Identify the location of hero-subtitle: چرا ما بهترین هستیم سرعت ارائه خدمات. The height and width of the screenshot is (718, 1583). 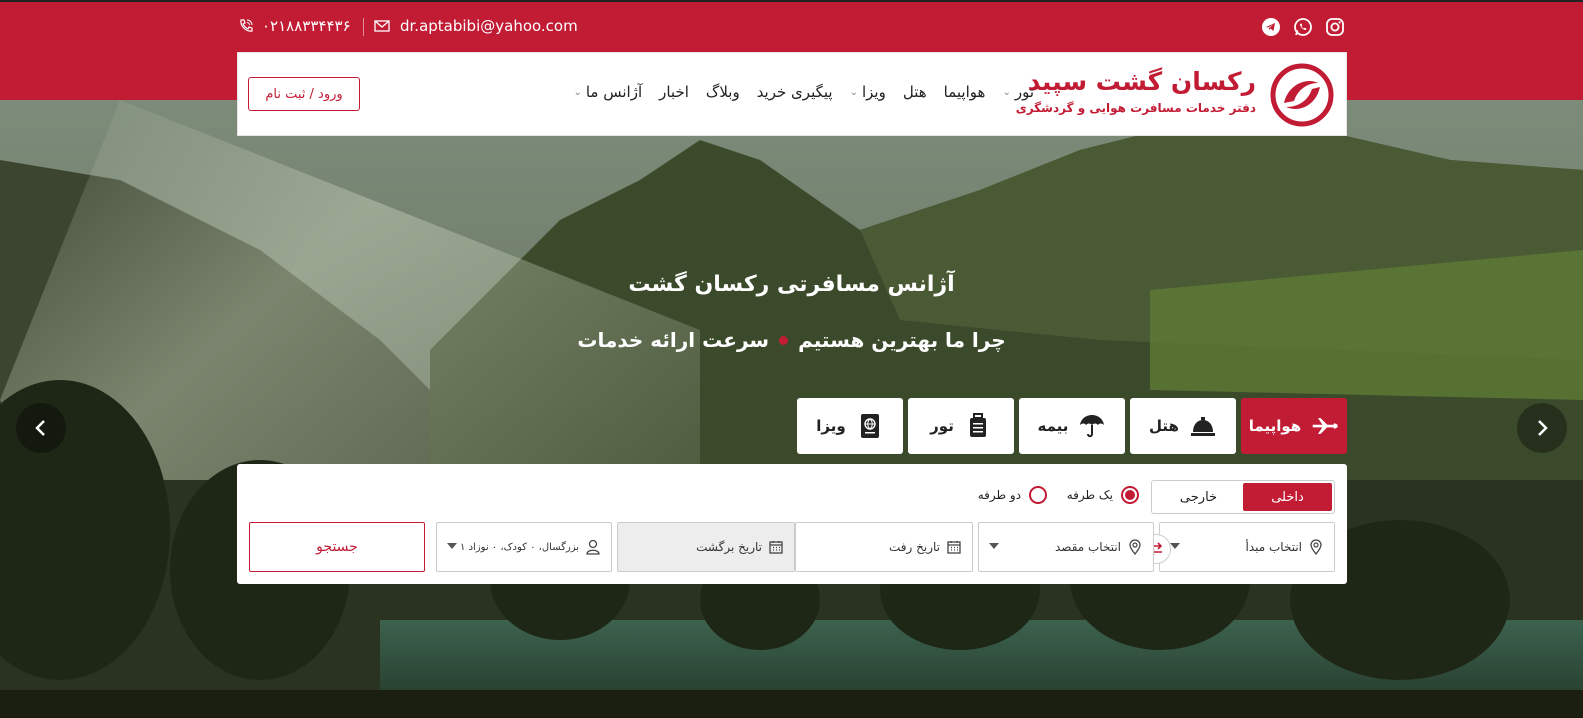
(791, 340).